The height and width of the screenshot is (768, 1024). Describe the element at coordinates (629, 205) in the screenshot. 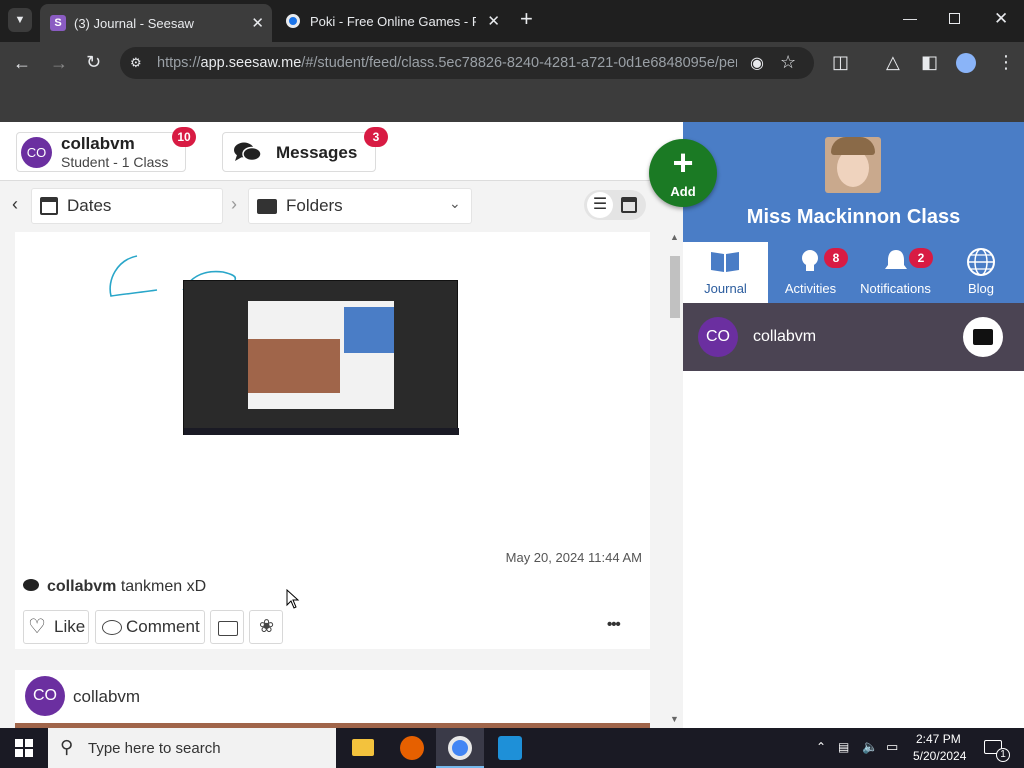

I see `calendar-view-icon` at that location.